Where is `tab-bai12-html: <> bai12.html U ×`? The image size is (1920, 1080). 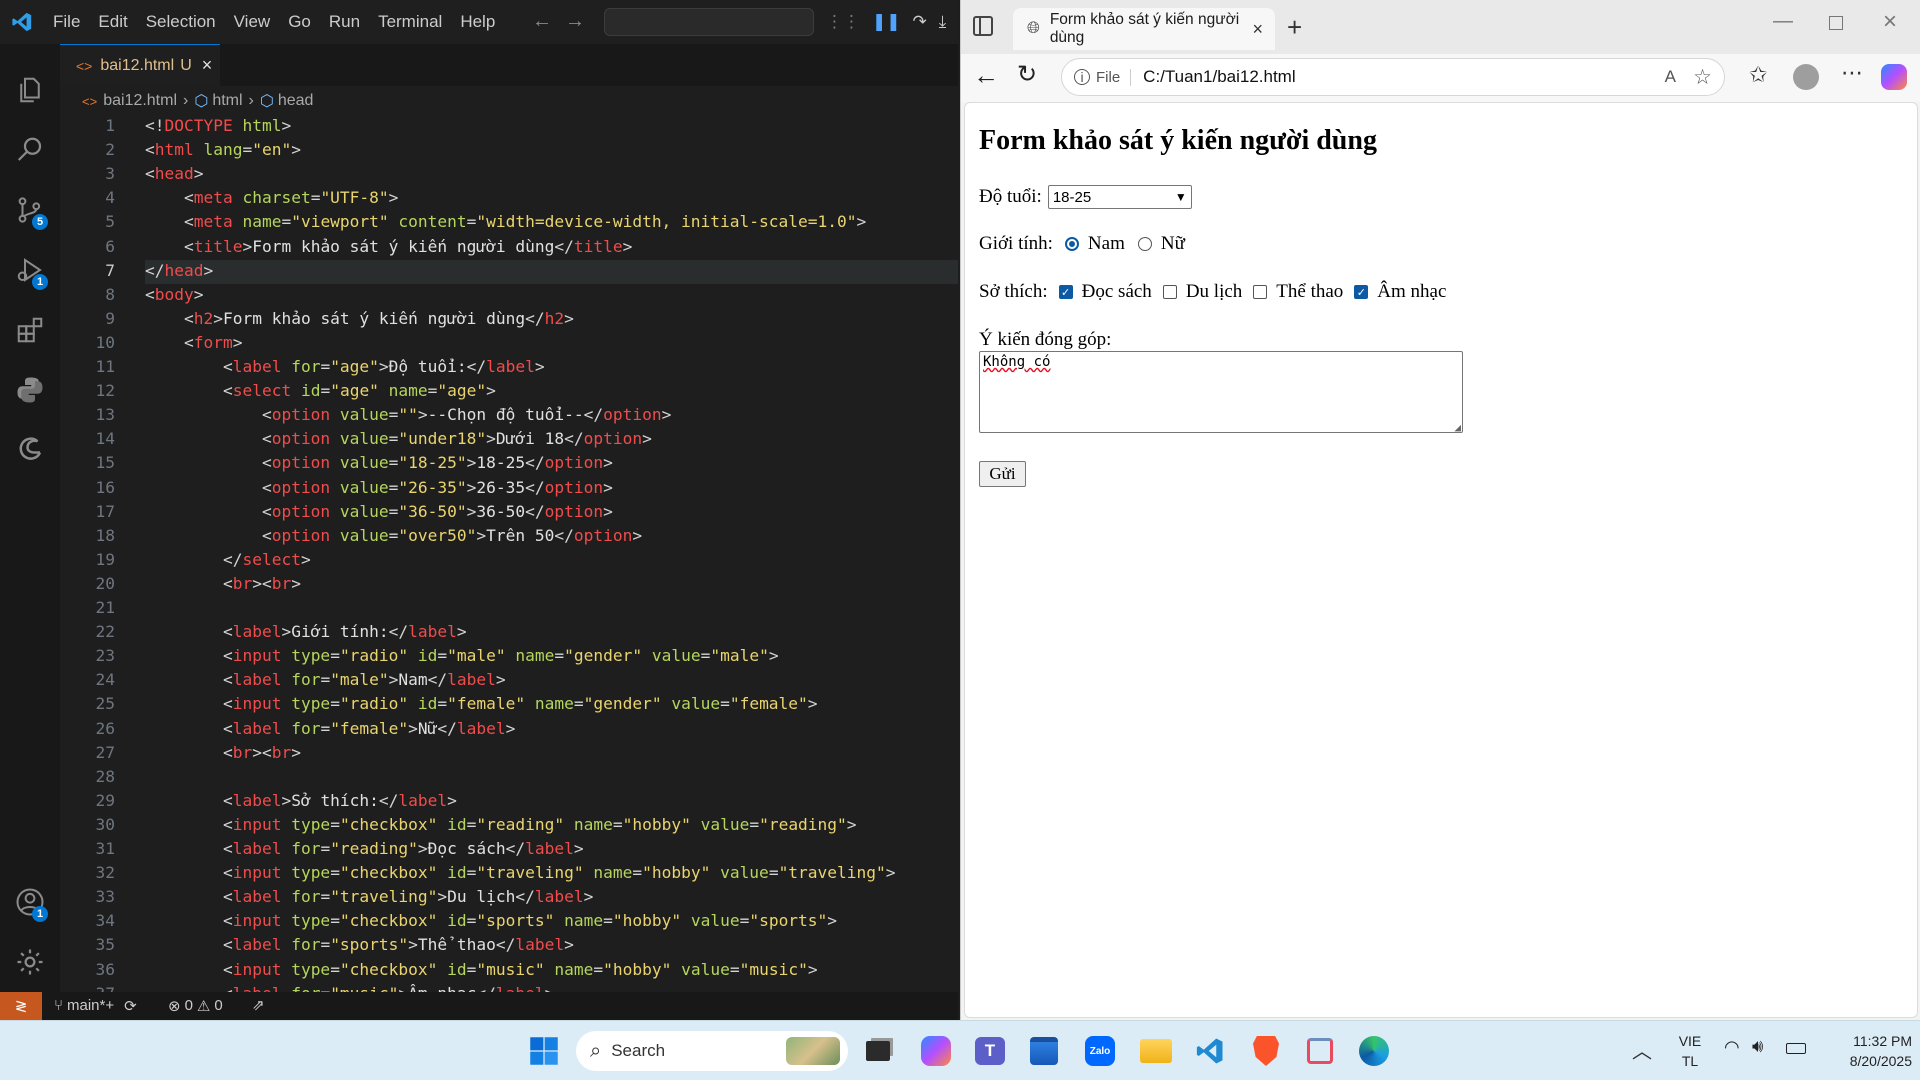
tab-bai12-html: <> bai12.html U × is located at coordinates (140, 65).